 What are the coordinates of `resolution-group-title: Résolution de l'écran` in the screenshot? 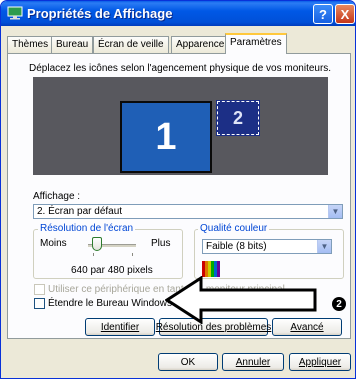 It's located at (87, 228).